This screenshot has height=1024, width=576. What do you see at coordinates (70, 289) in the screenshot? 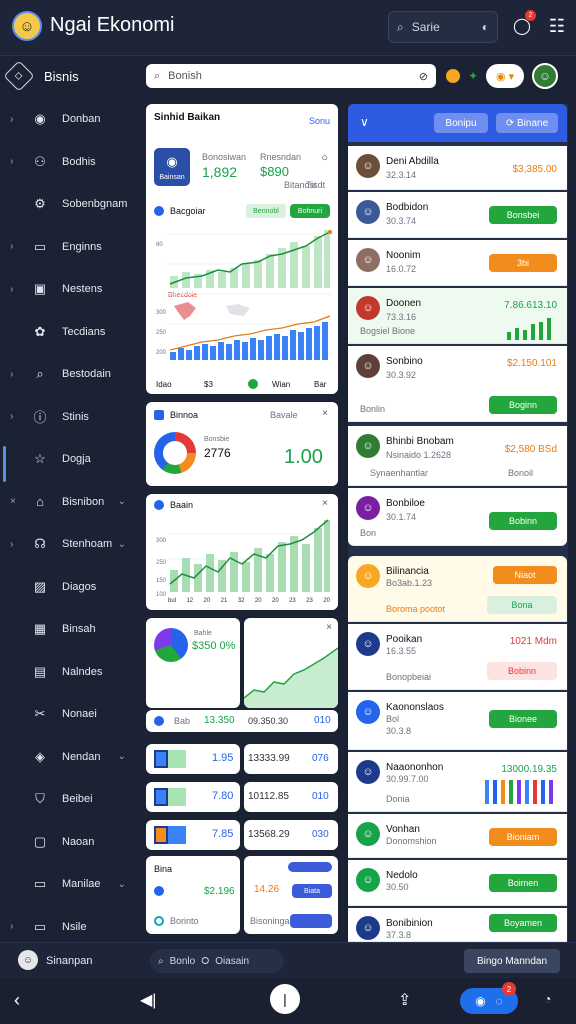
I see `sidebar-item: › ▣ Nestens` at bounding box center [70, 289].